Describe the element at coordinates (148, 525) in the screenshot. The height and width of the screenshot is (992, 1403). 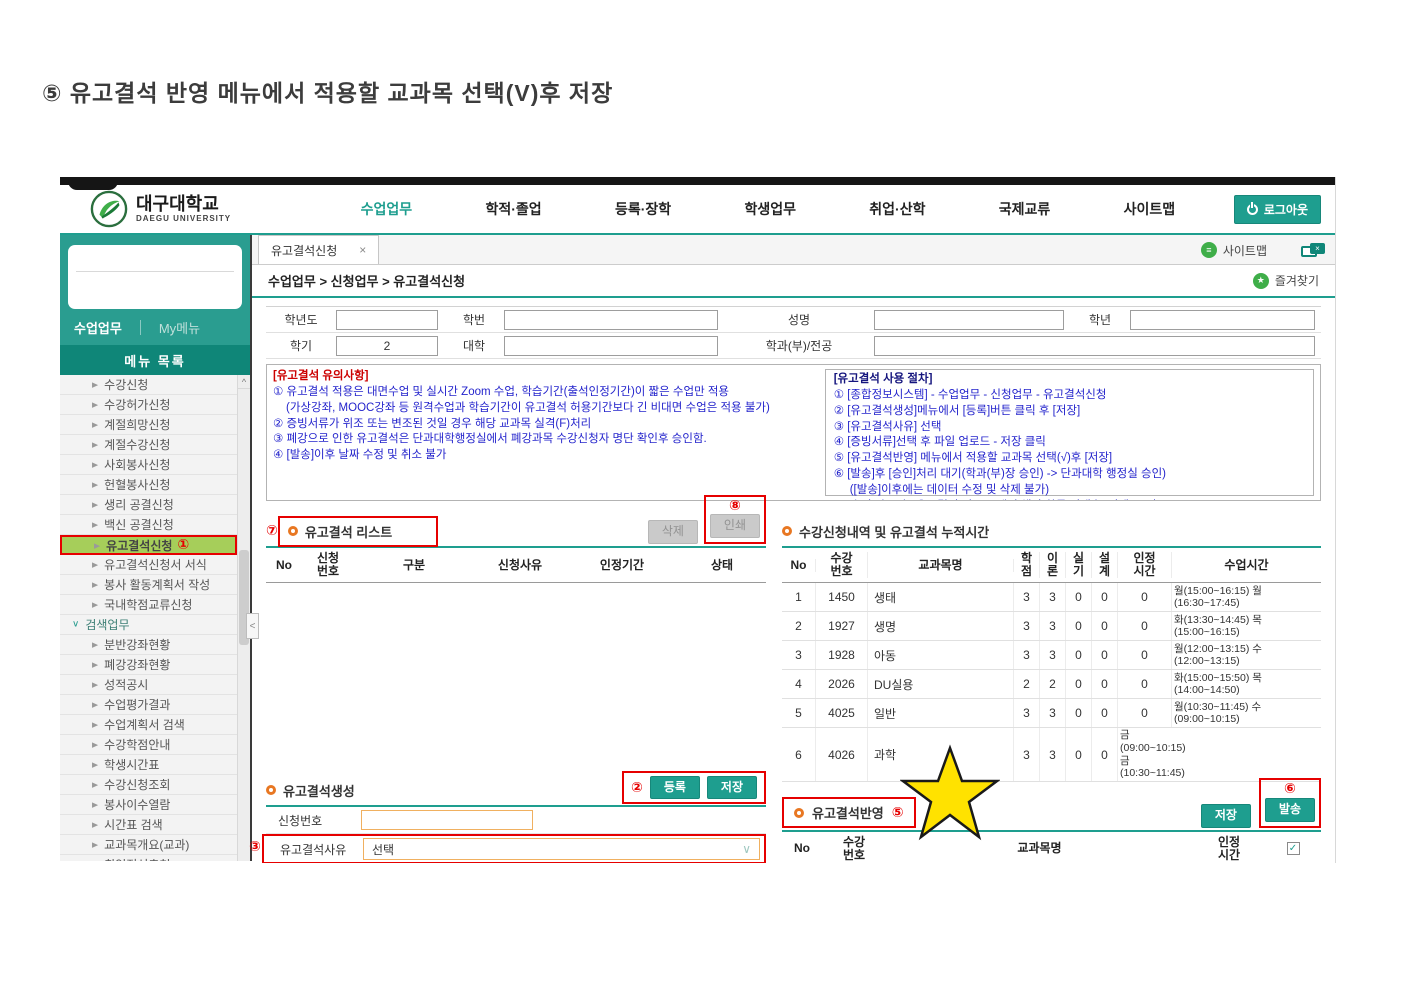
I see `sidebar-item-vaccine-absence: ▶ 백신 공결신청` at that location.